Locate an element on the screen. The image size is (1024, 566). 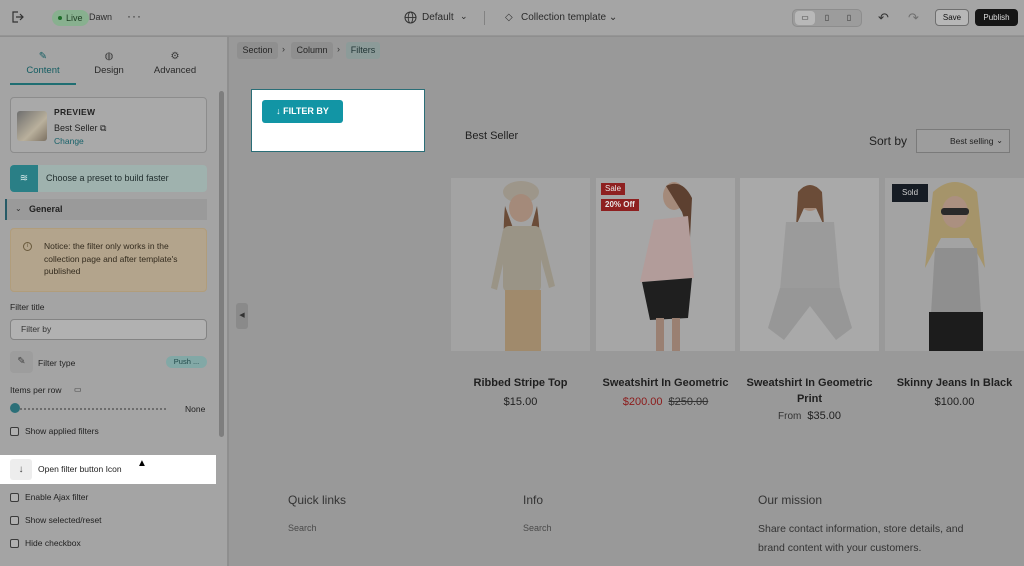
theme-name: Dawn is located at coordinates (101, 17).